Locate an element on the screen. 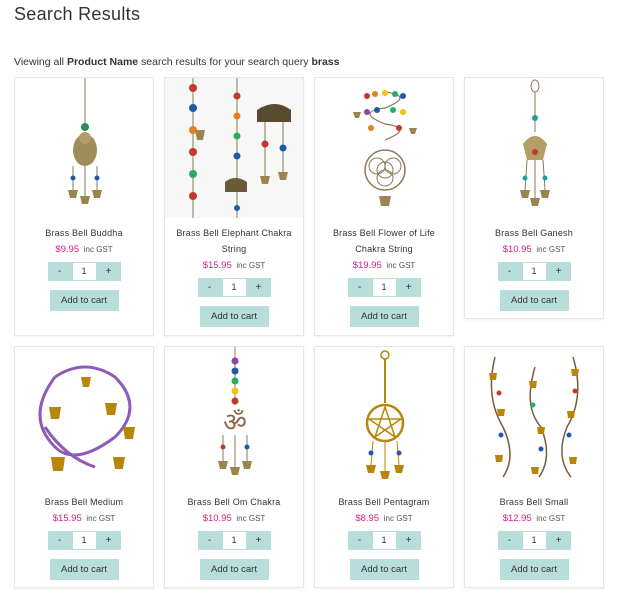 The image size is (620, 600). search-term: brass is located at coordinates (325, 62).